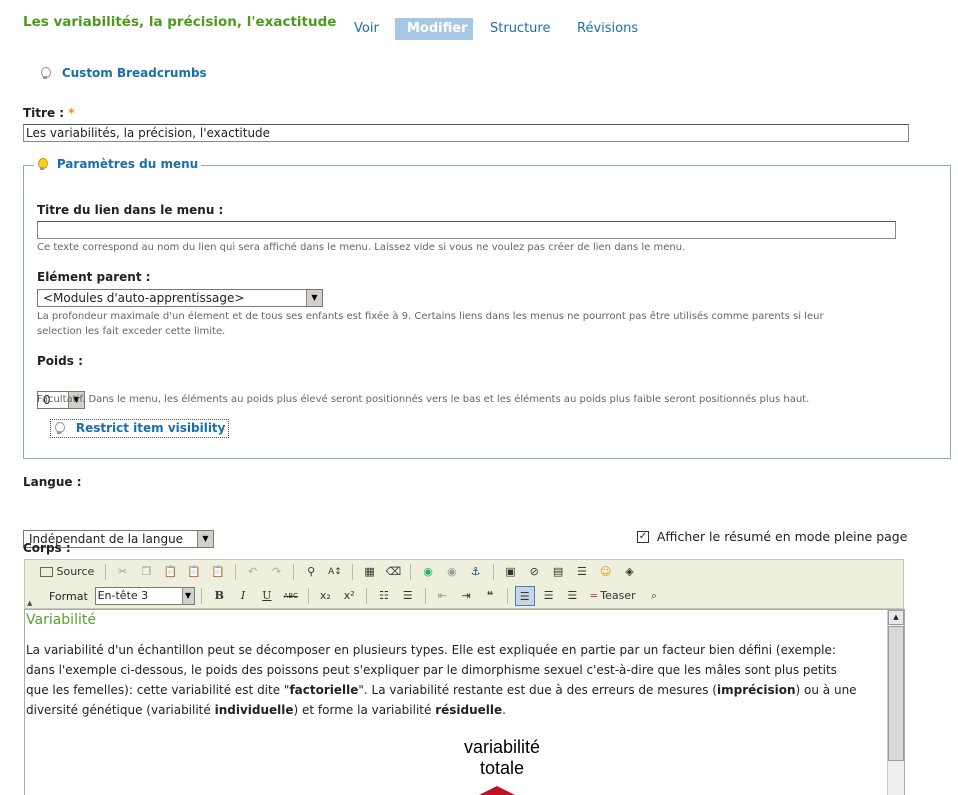 The image size is (958, 795). I want to click on custom-breadcrumbs-row: Custom Breadcrumbs, so click(123, 73).